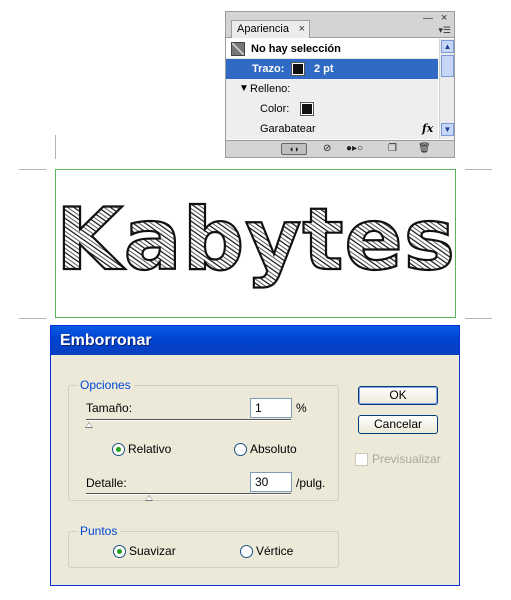  What do you see at coordinates (118, 449) in the screenshot?
I see `relative-radio-circle` at bounding box center [118, 449].